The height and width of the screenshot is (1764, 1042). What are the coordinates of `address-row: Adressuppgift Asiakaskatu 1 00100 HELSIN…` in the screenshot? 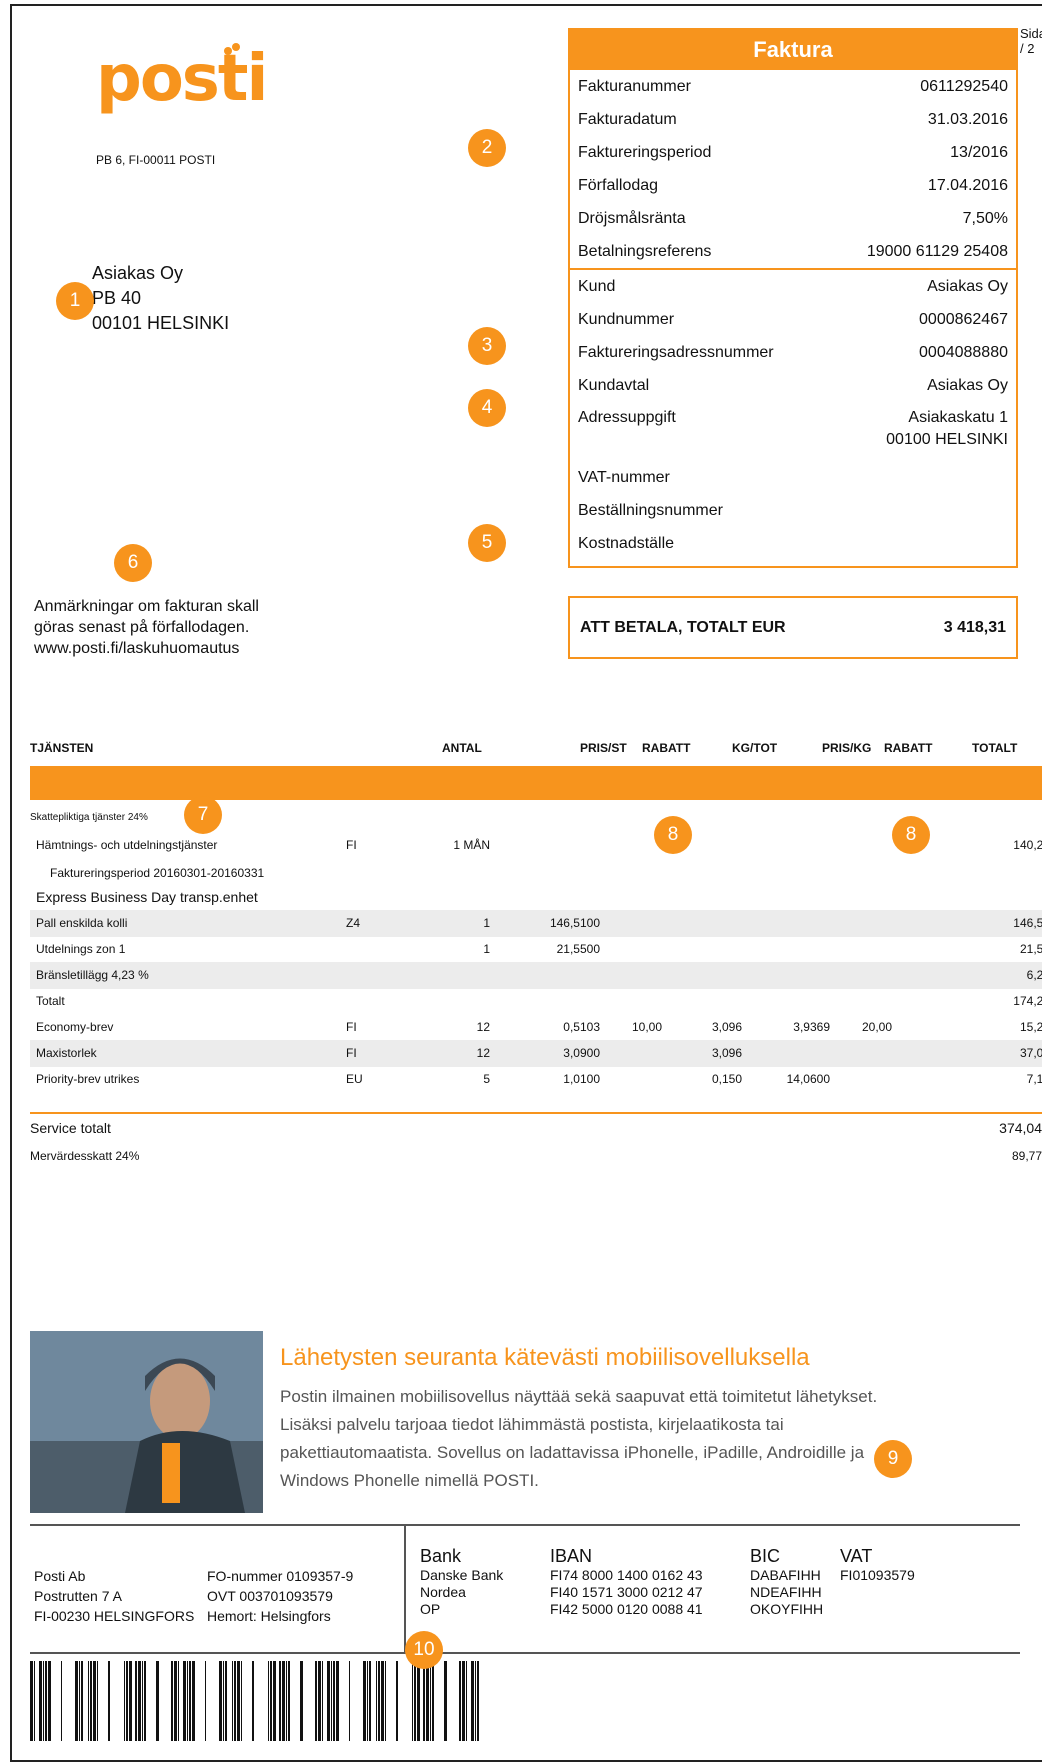 It's located at (793, 428).